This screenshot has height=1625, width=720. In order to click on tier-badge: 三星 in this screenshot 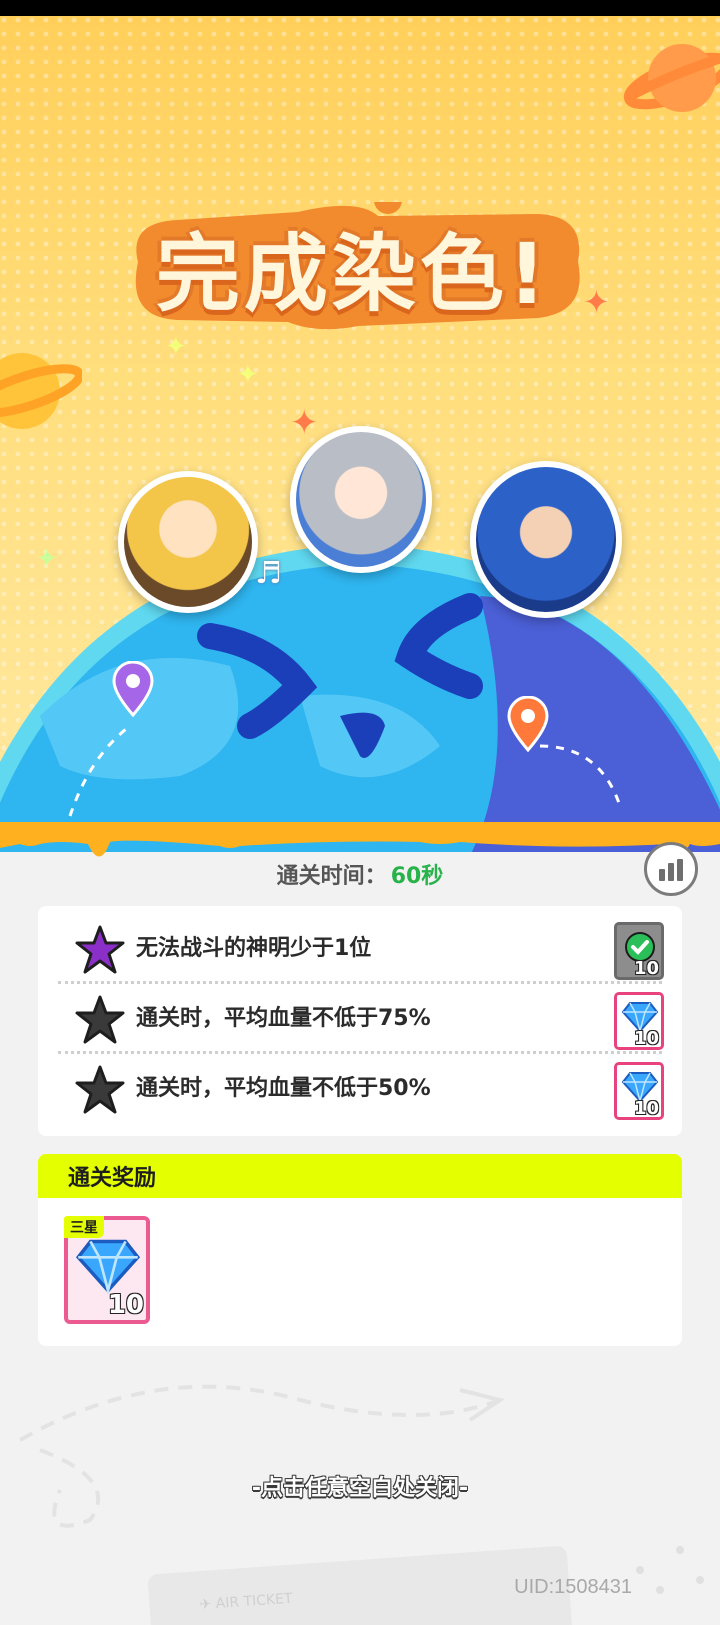, I will do `click(84, 1227)`.